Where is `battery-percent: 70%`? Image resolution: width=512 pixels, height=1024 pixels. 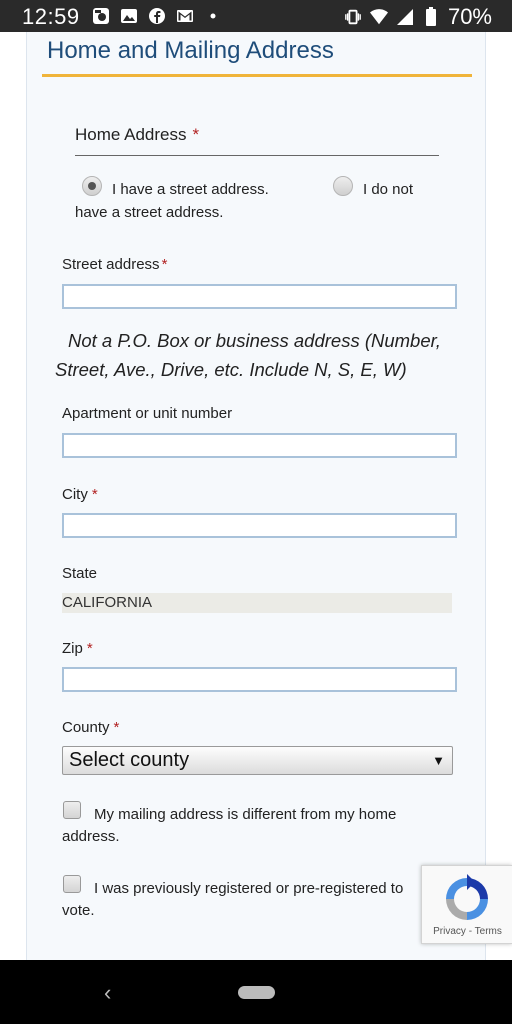
battery-percent: 70% is located at coordinates (469, 16).